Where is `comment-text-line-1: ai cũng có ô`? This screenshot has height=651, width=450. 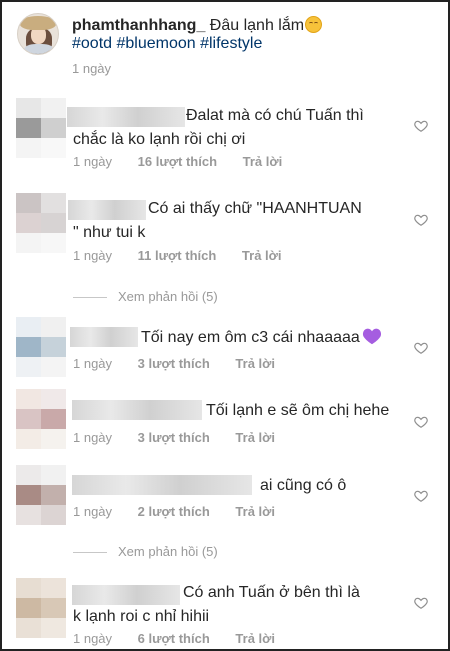 comment-text-line-1: ai cũng có ô is located at coordinates (303, 485).